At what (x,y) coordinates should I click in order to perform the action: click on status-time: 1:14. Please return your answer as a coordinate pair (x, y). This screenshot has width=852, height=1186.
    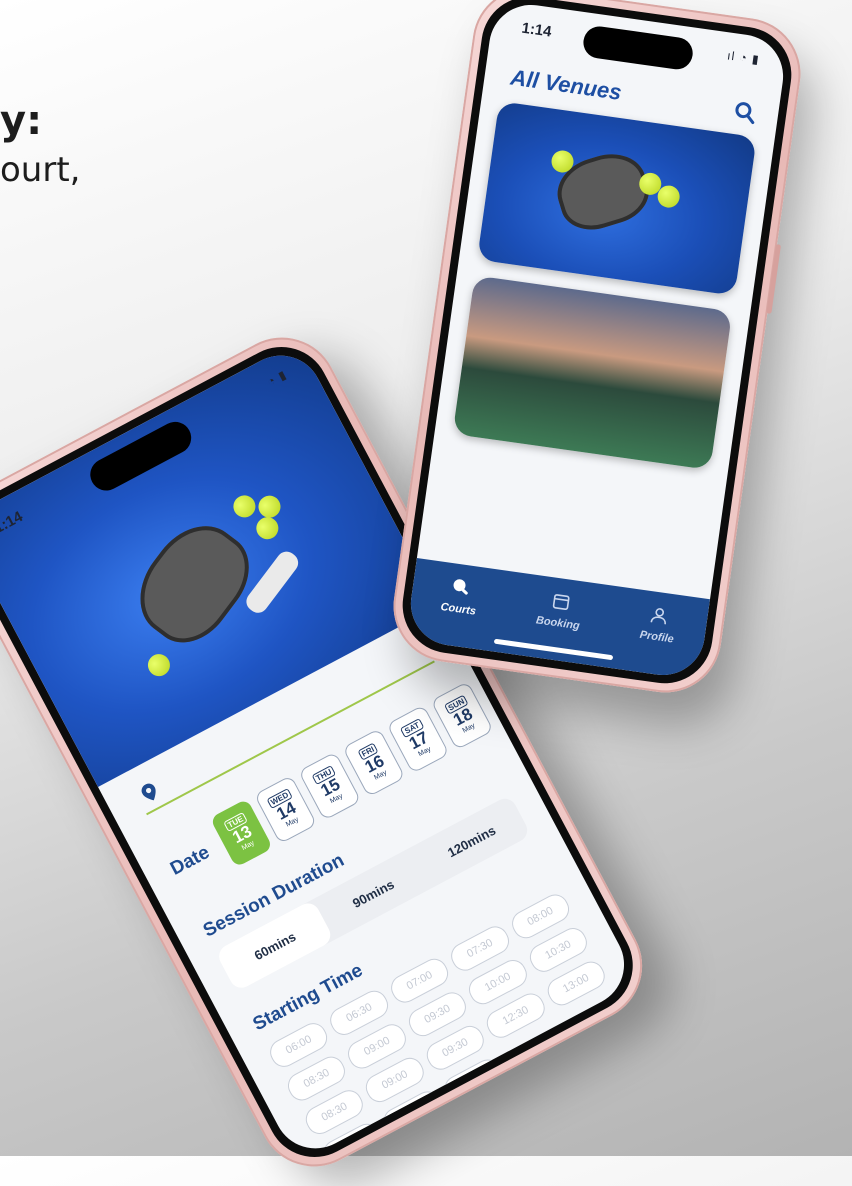
    Looking at the image, I should click on (536, 30).